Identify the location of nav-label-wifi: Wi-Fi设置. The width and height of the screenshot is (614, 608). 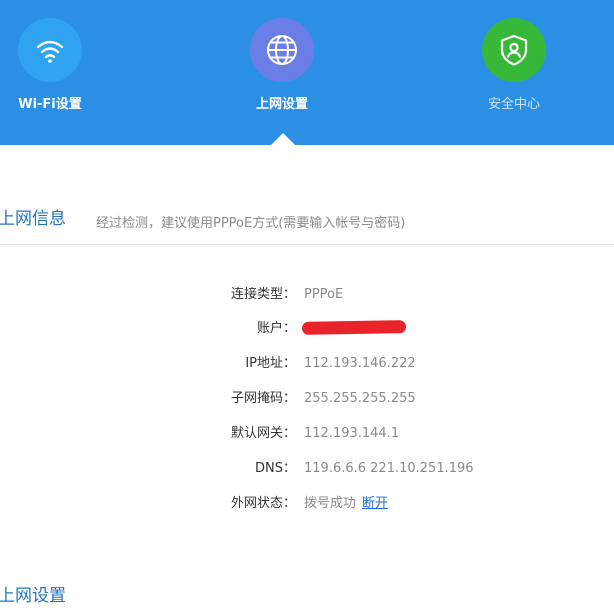
(50, 104).